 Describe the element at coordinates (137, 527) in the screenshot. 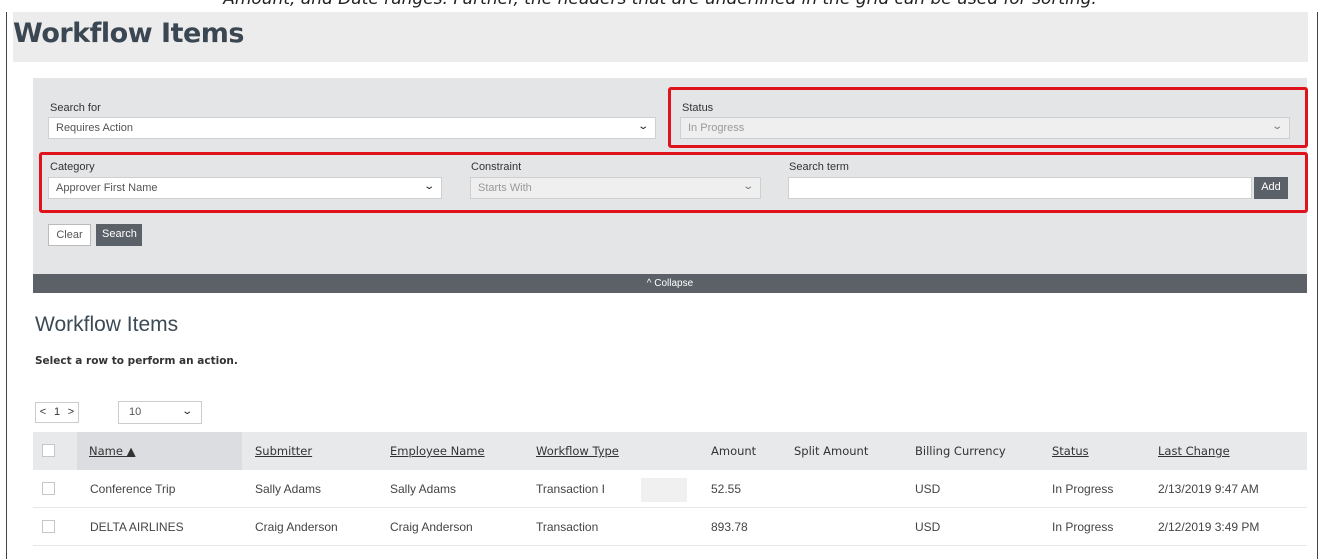

I see `row-name: DELTA AIRLINES` at that location.